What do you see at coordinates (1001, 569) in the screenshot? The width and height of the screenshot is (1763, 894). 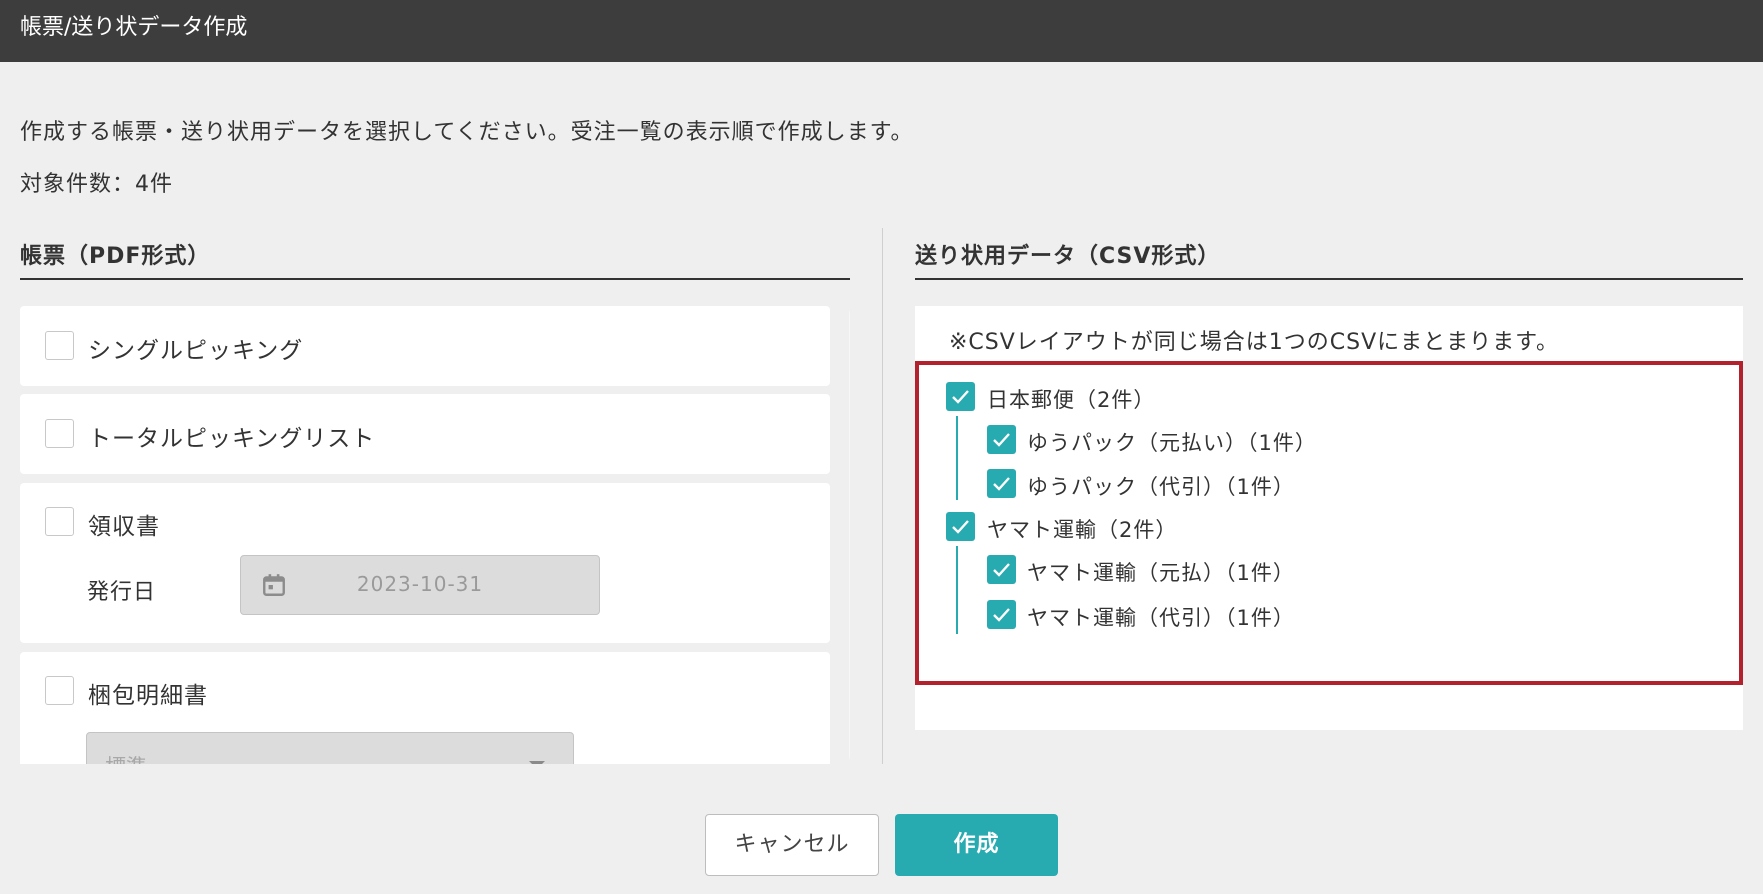 I see `yamato-prepaid-checkbox` at bounding box center [1001, 569].